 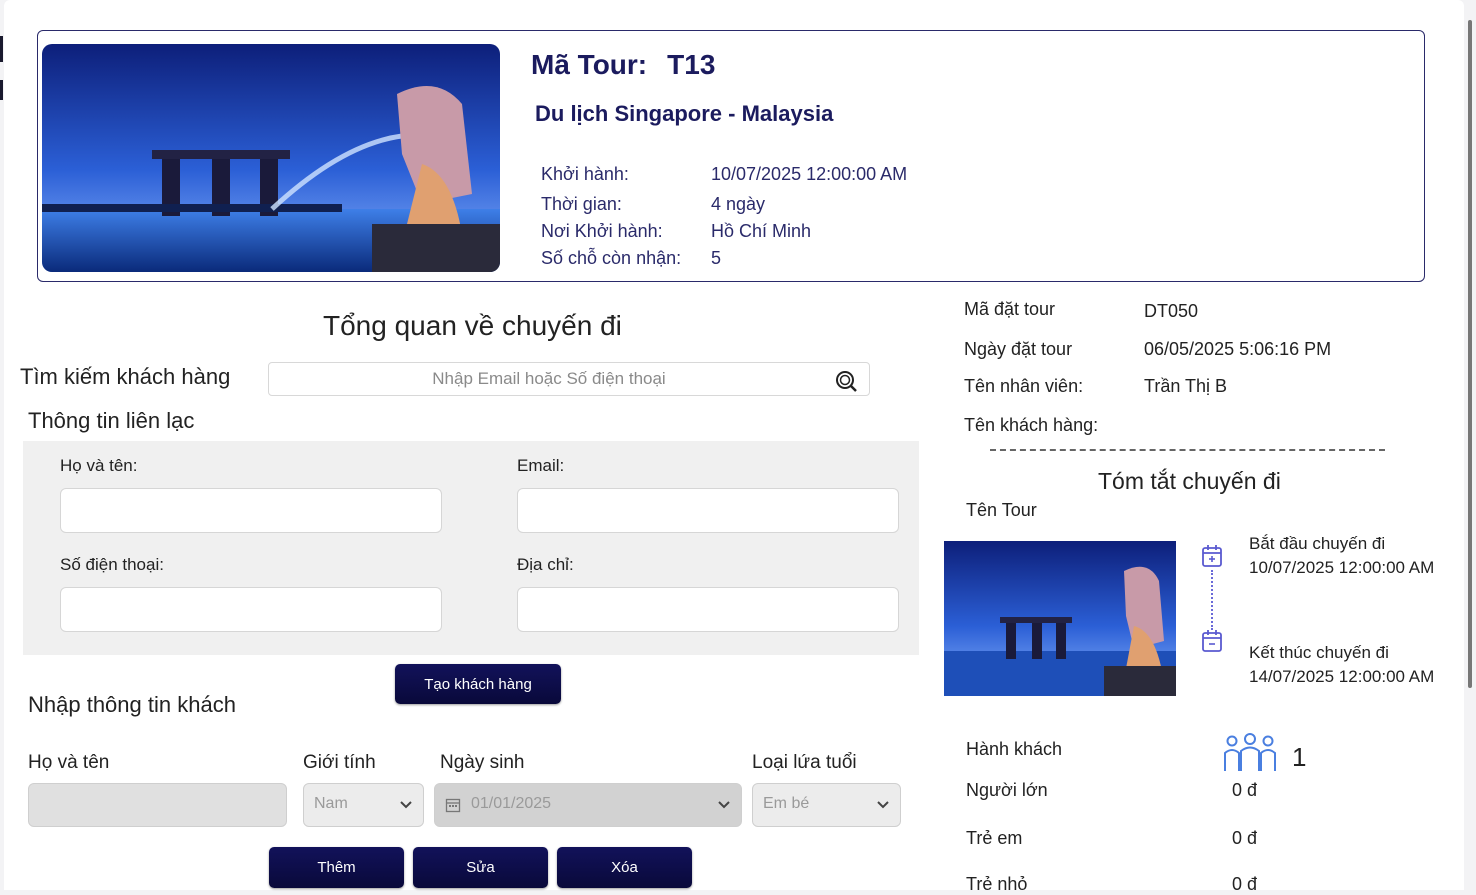 What do you see at coordinates (691, 64) in the screenshot?
I see `tour-code-value: T13` at bounding box center [691, 64].